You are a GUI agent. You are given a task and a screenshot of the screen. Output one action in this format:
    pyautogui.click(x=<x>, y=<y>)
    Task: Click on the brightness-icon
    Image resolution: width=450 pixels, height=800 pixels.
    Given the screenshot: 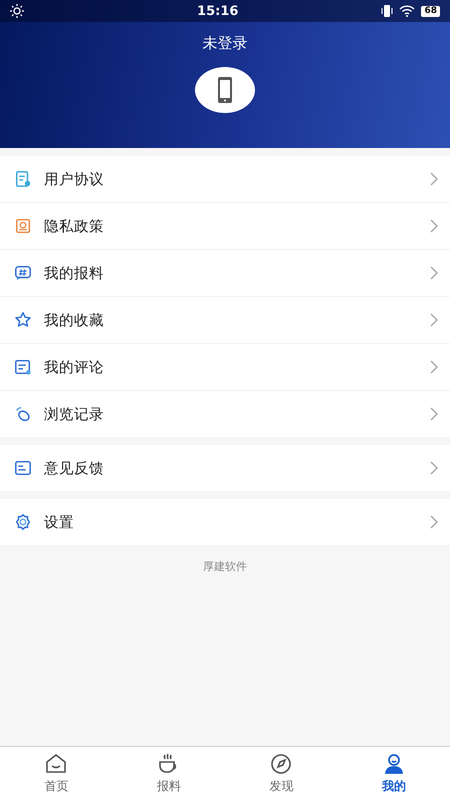 What is the action you would take?
    pyautogui.click(x=17, y=11)
    